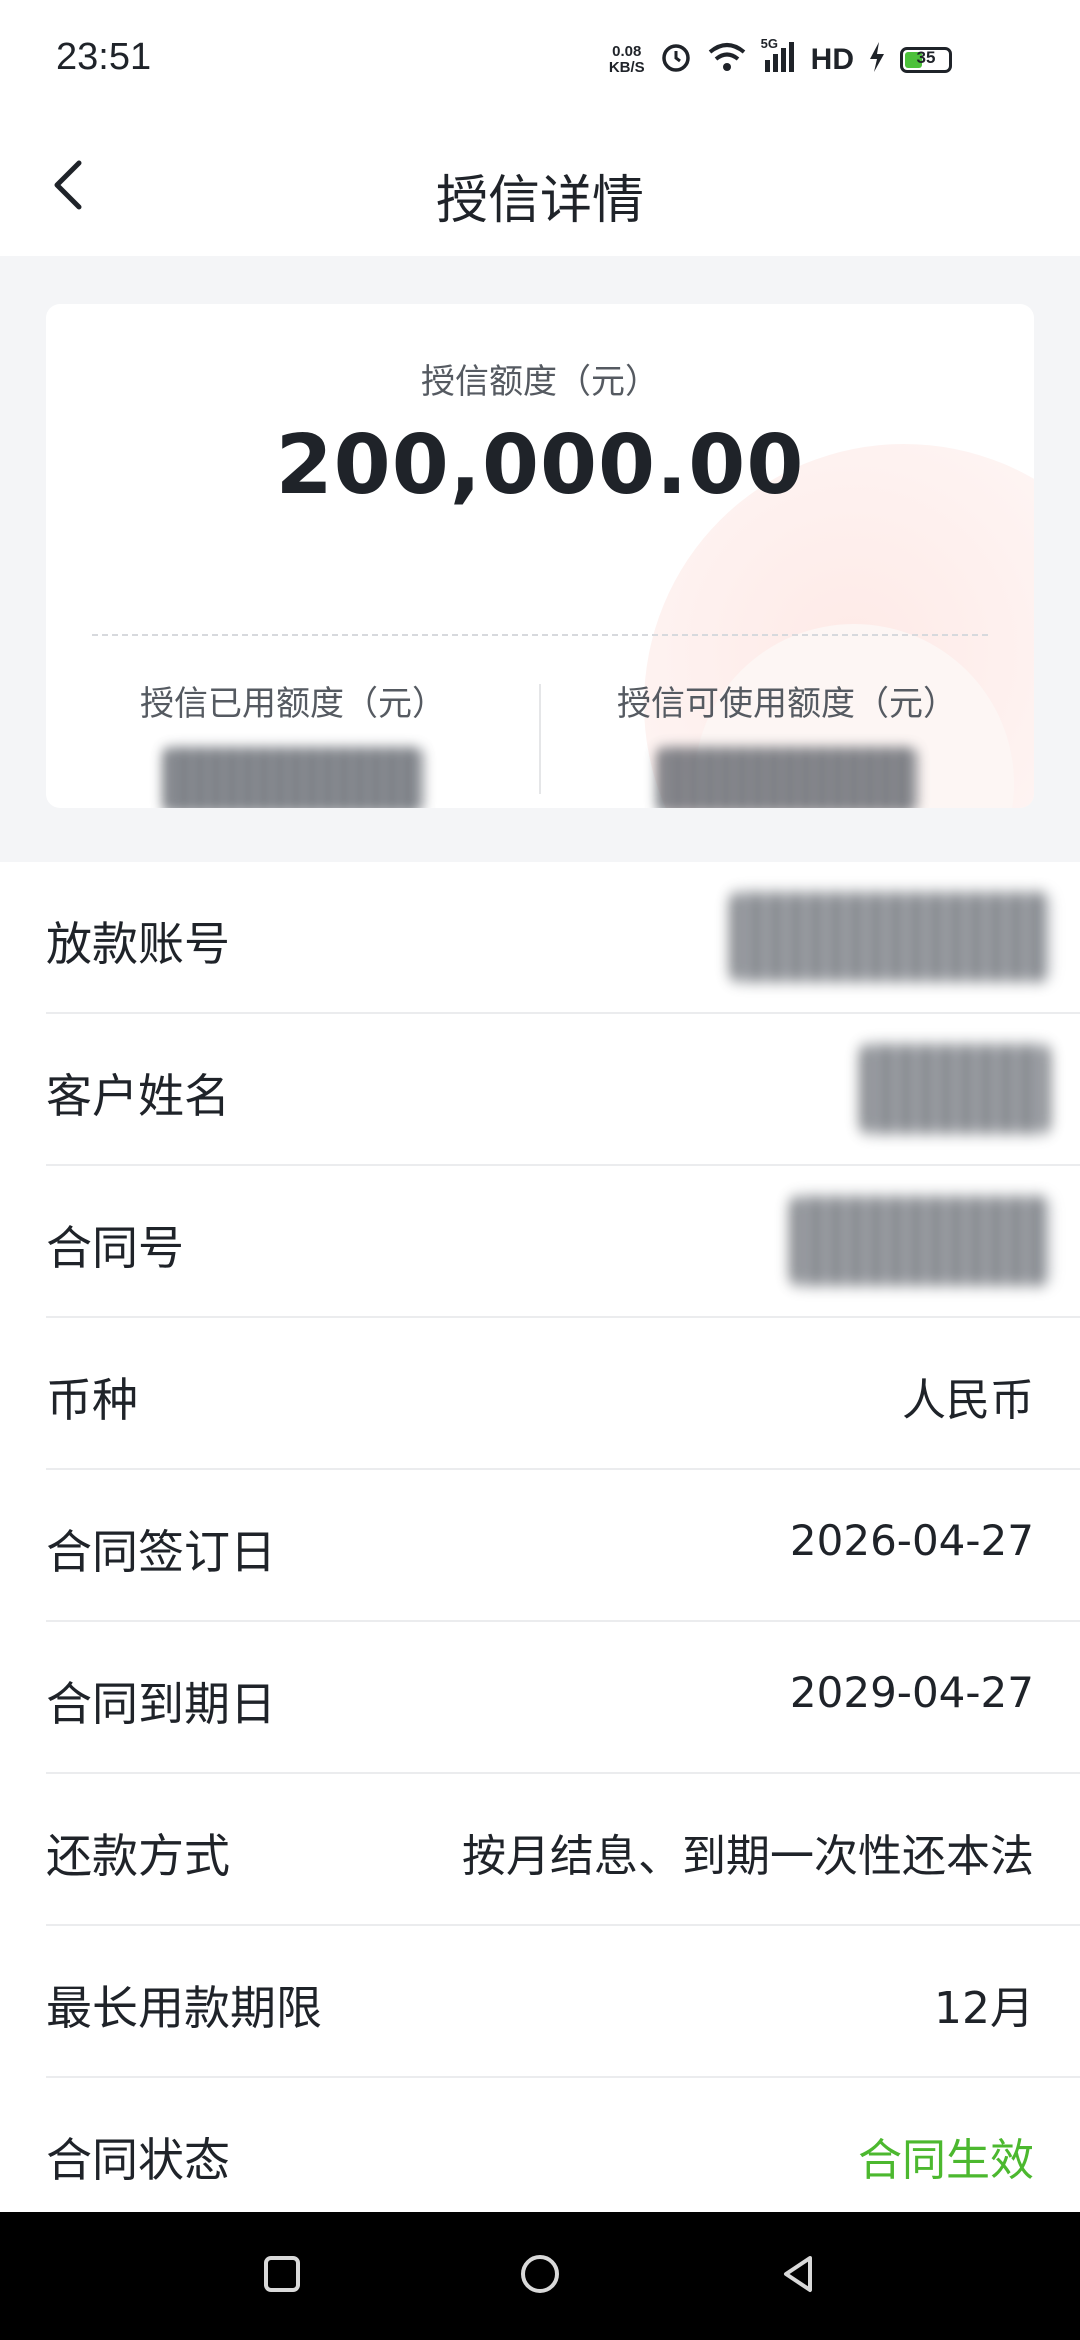 This screenshot has height=2340, width=1080. I want to click on used-credit-label: 授信已用额度（元）, so click(293, 704).